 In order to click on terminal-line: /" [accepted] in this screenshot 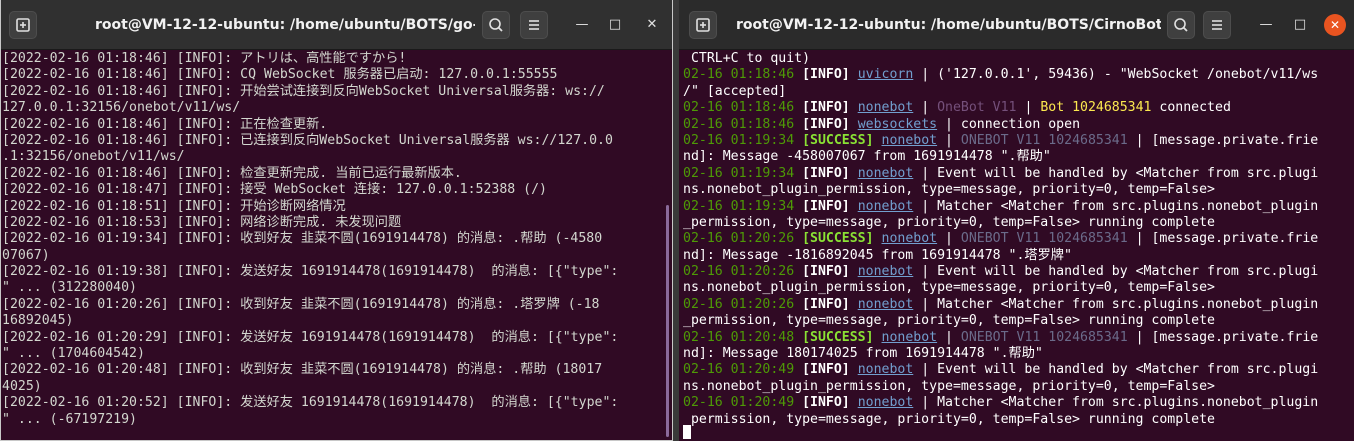, I will do `click(1016, 92)`.